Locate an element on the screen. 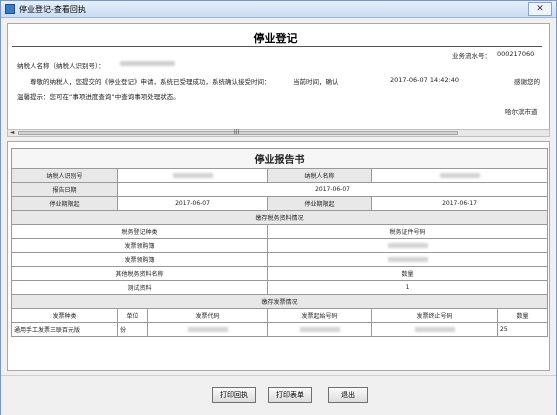  row-unit: 份 is located at coordinates (132, 329).